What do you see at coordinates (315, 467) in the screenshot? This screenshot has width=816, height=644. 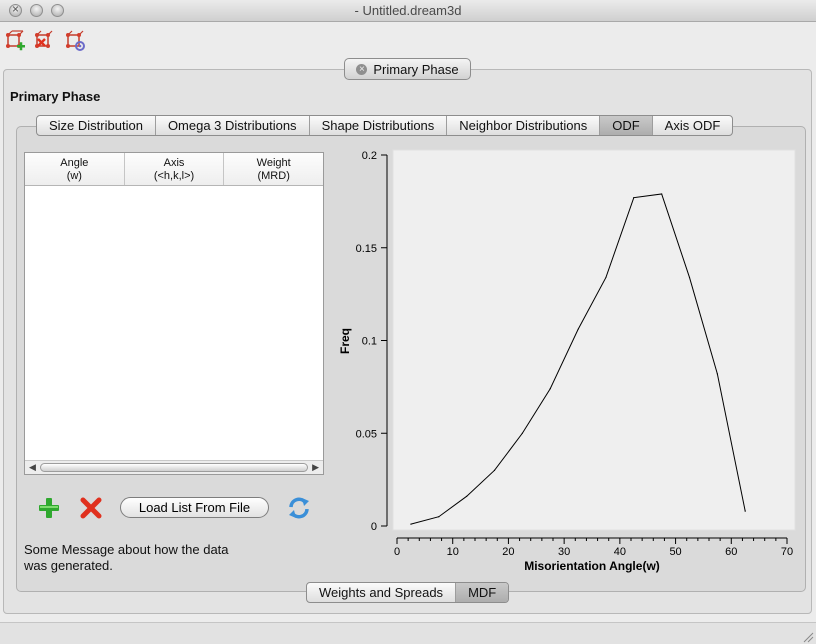 I see `scroll-right-icon: ▶` at bounding box center [315, 467].